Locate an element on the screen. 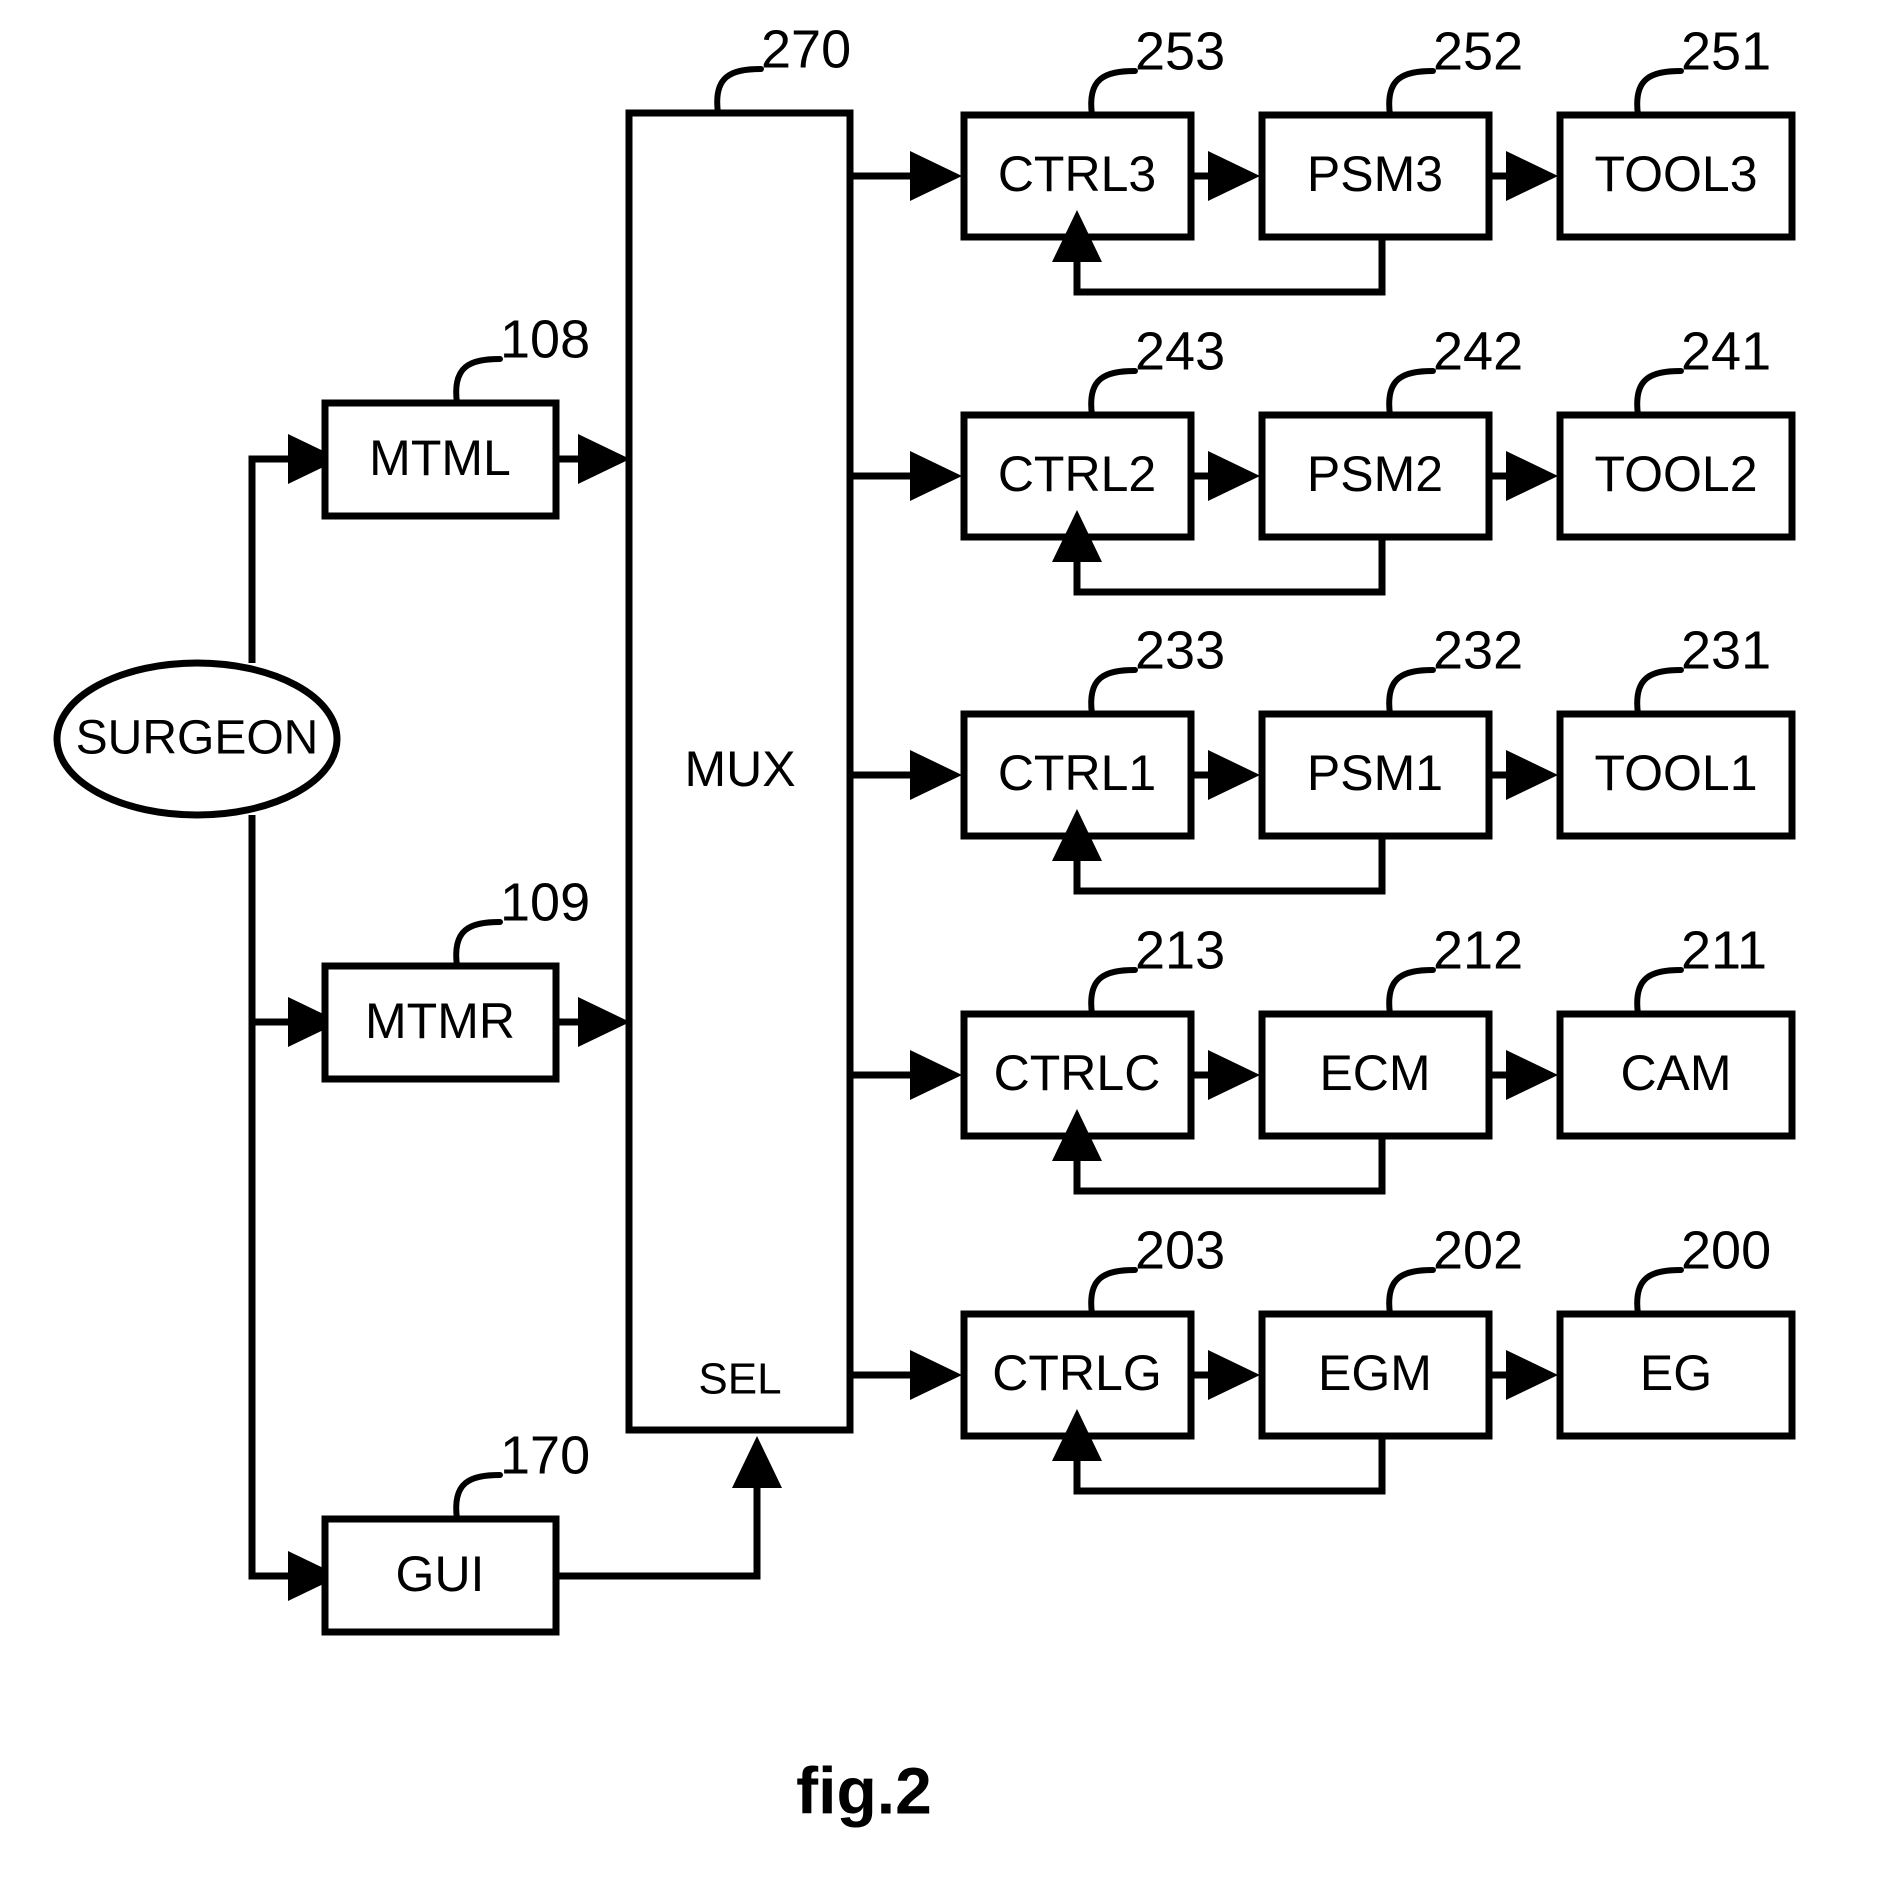 This screenshot has width=1893, height=1893. tool1-label: TOOL1 is located at coordinates (1675, 773).